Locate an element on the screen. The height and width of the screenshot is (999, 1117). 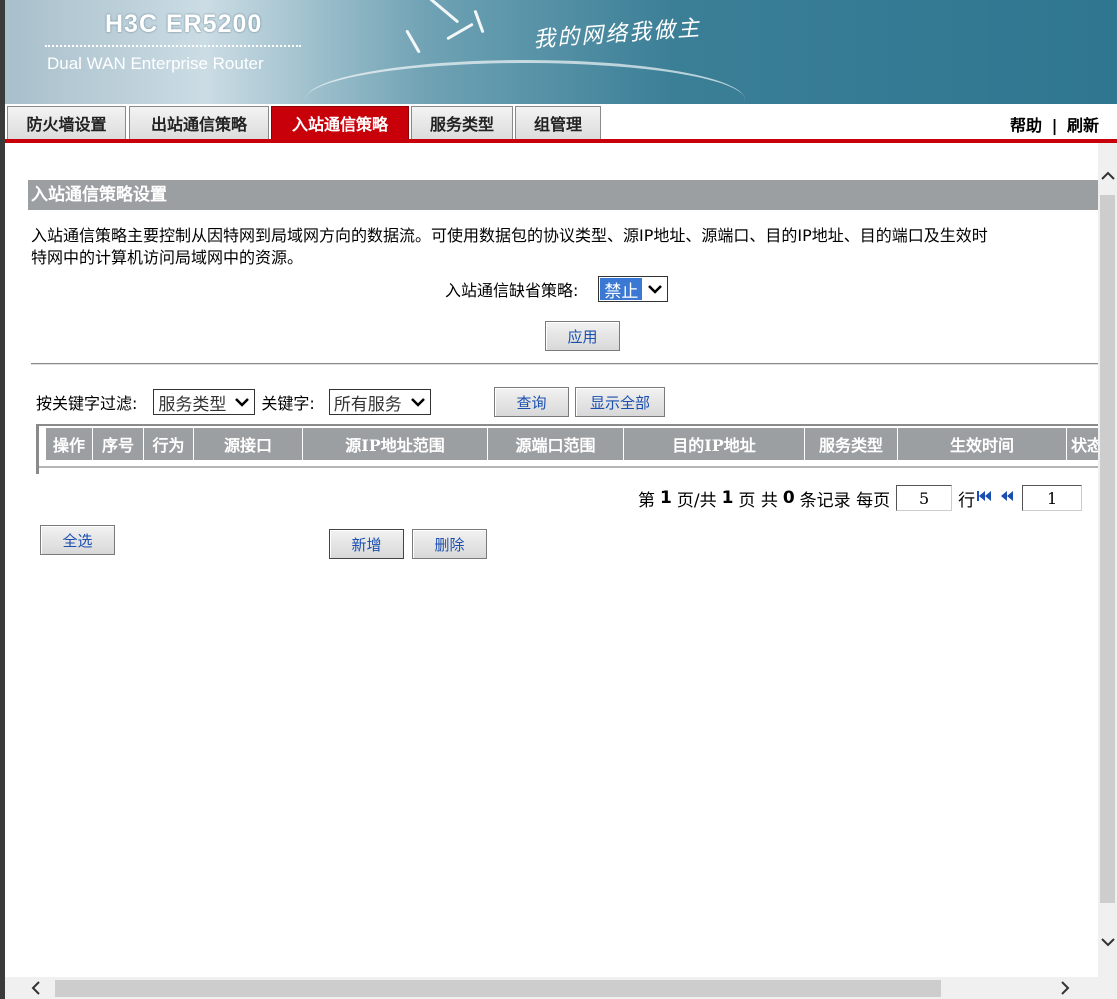
keyword-label: 关键字: is located at coordinates (288, 403).